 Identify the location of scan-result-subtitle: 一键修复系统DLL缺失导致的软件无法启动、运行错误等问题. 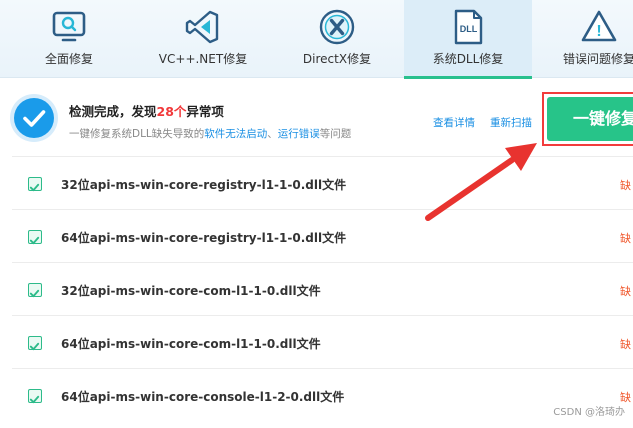
(210, 133).